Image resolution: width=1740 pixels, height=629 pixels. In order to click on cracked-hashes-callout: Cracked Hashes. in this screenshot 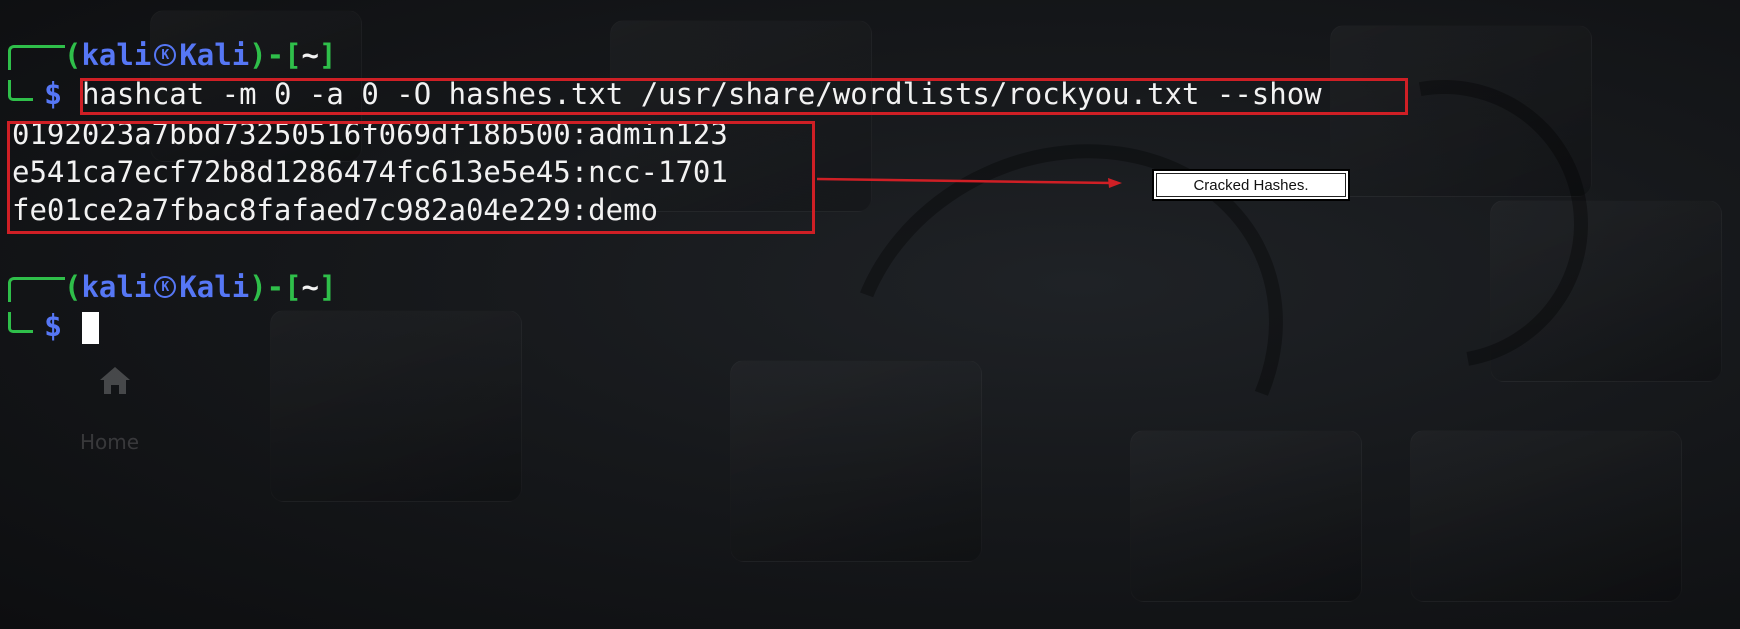, I will do `click(1251, 185)`.